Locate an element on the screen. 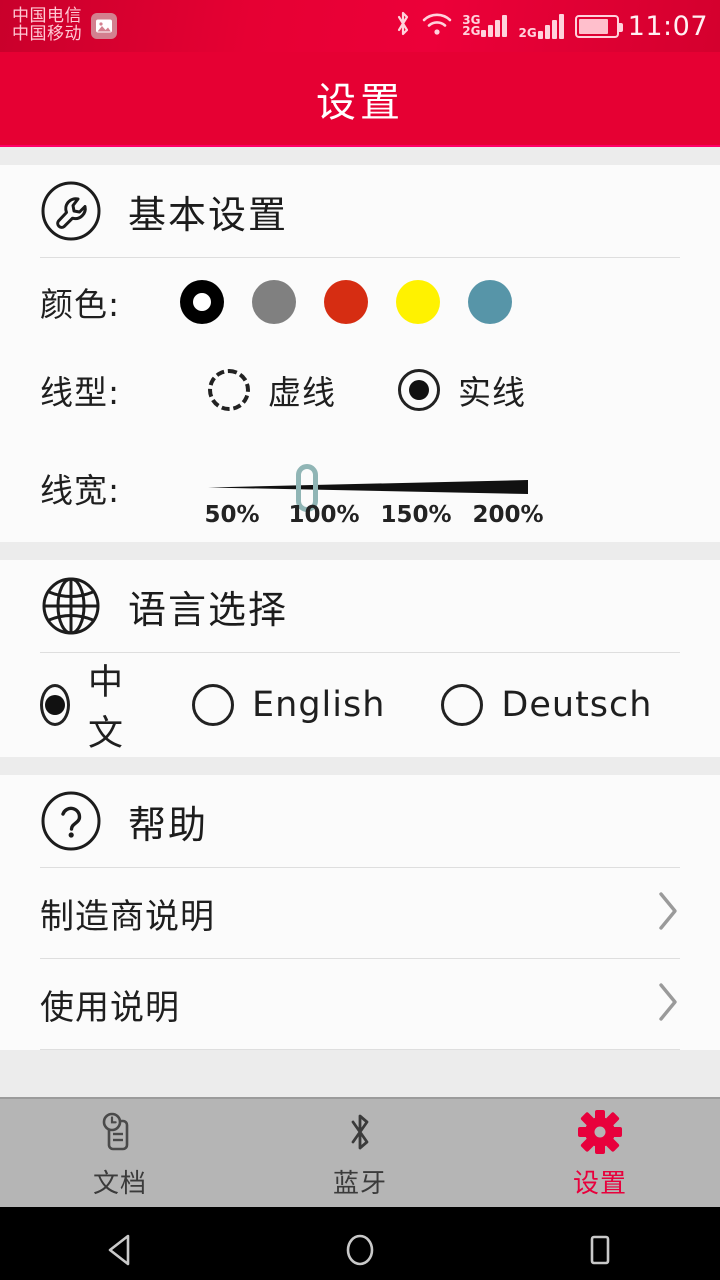 The image size is (720, 1280). wrench-icon is located at coordinates (71, 211).